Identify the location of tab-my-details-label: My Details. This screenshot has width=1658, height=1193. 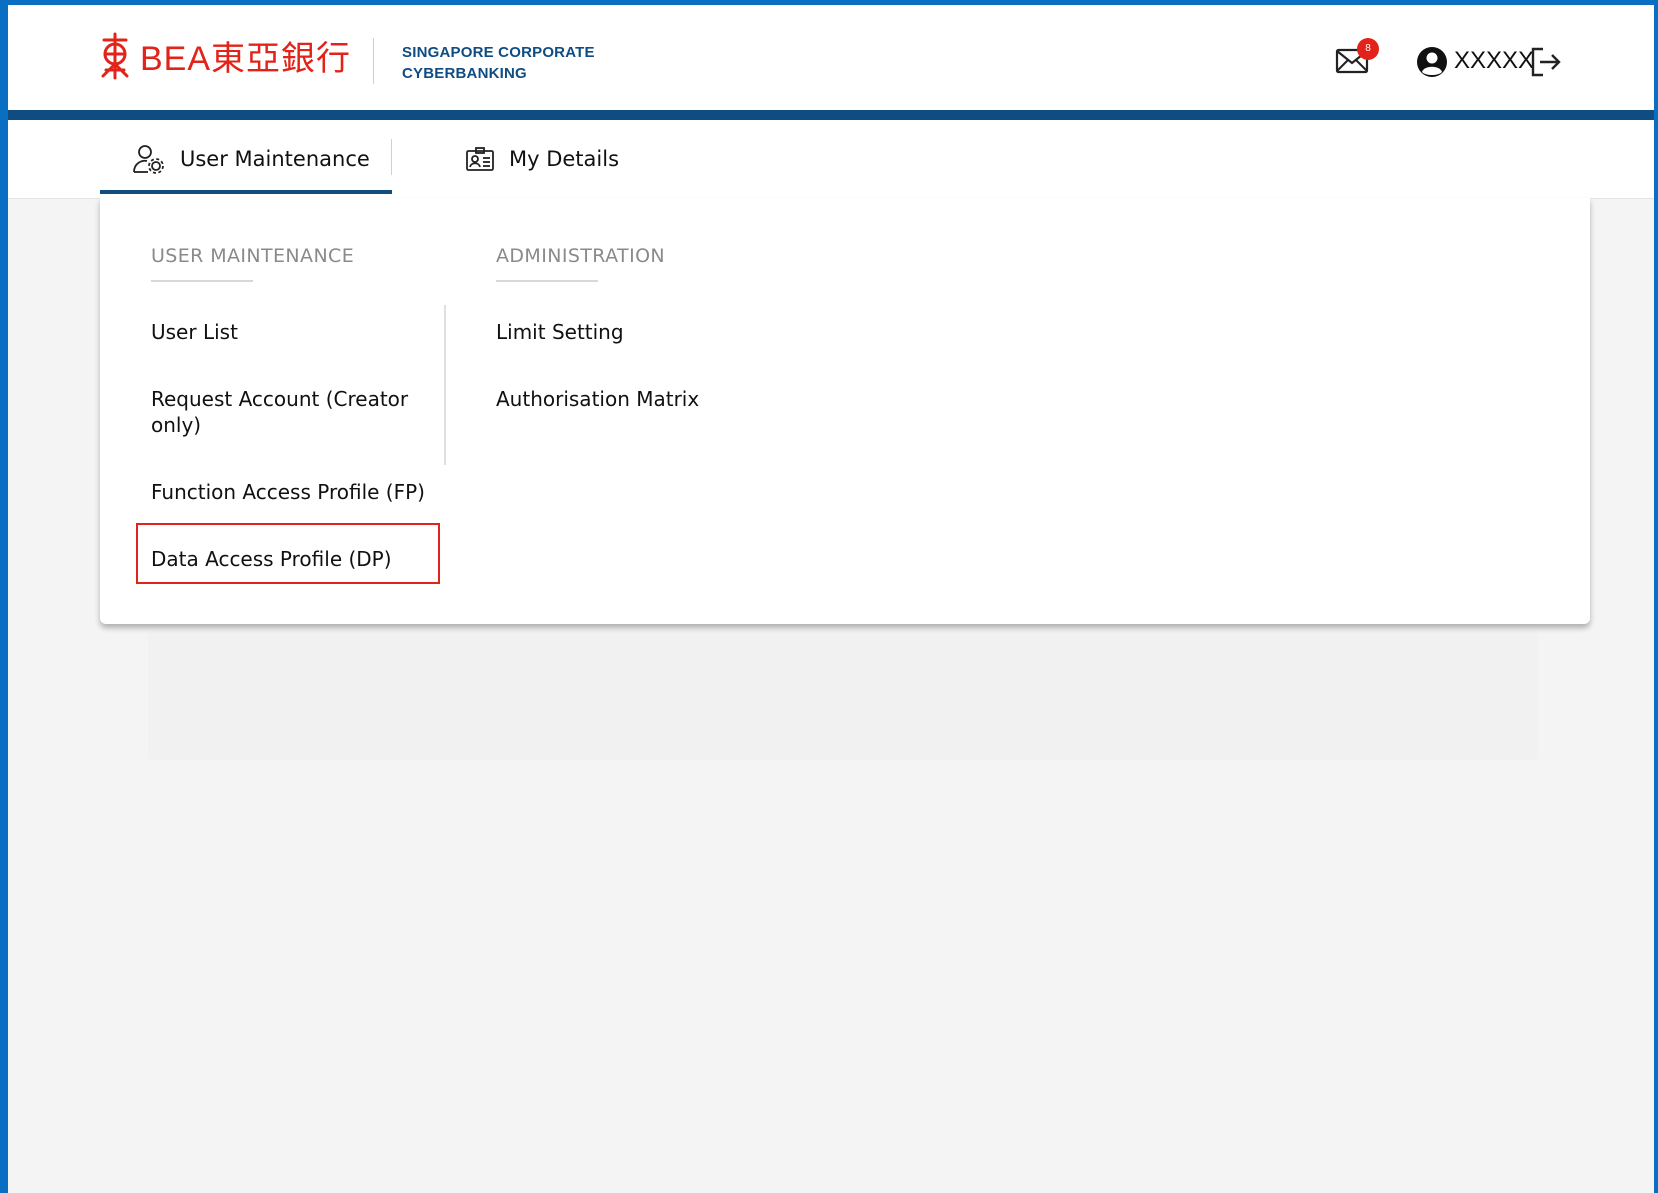
(564, 159).